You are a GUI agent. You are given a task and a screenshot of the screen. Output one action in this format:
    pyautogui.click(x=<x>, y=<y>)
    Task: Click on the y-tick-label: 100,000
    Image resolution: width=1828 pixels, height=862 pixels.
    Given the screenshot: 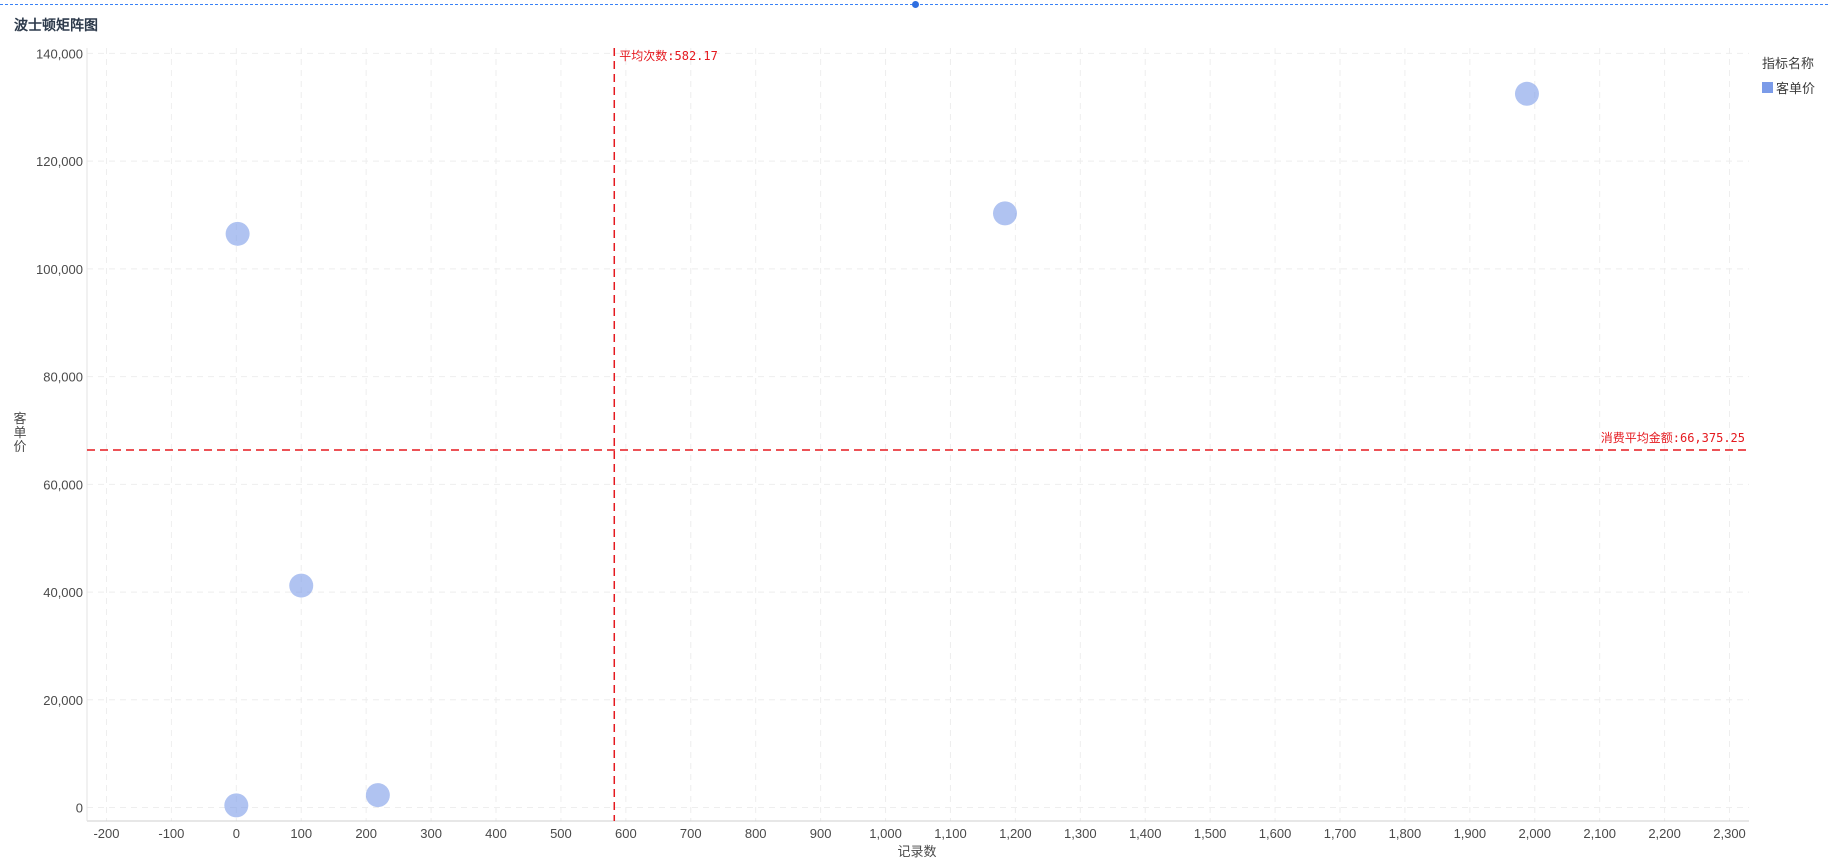 What is the action you would take?
    pyautogui.click(x=59, y=269)
    